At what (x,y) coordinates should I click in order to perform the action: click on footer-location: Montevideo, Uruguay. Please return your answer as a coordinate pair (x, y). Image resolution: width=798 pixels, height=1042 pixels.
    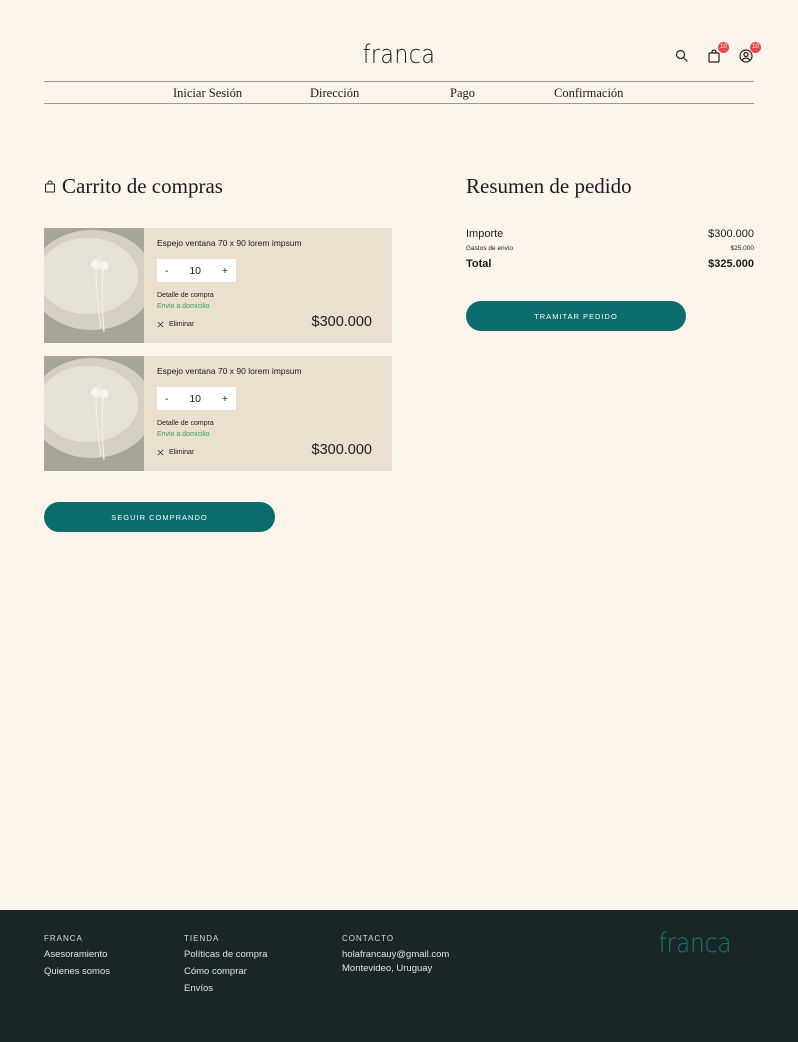
    Looking at the image, I should click on (387, 968).